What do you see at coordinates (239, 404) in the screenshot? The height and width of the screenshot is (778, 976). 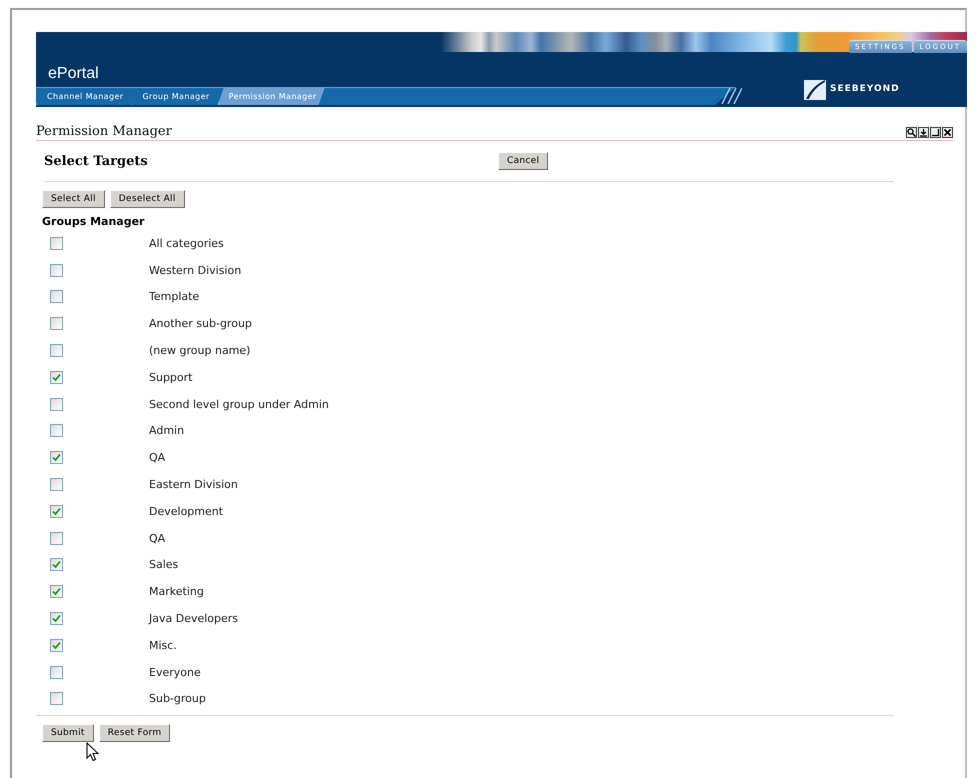 I see `group-label: Second level group under Admin` at bounding box center [239, 404].